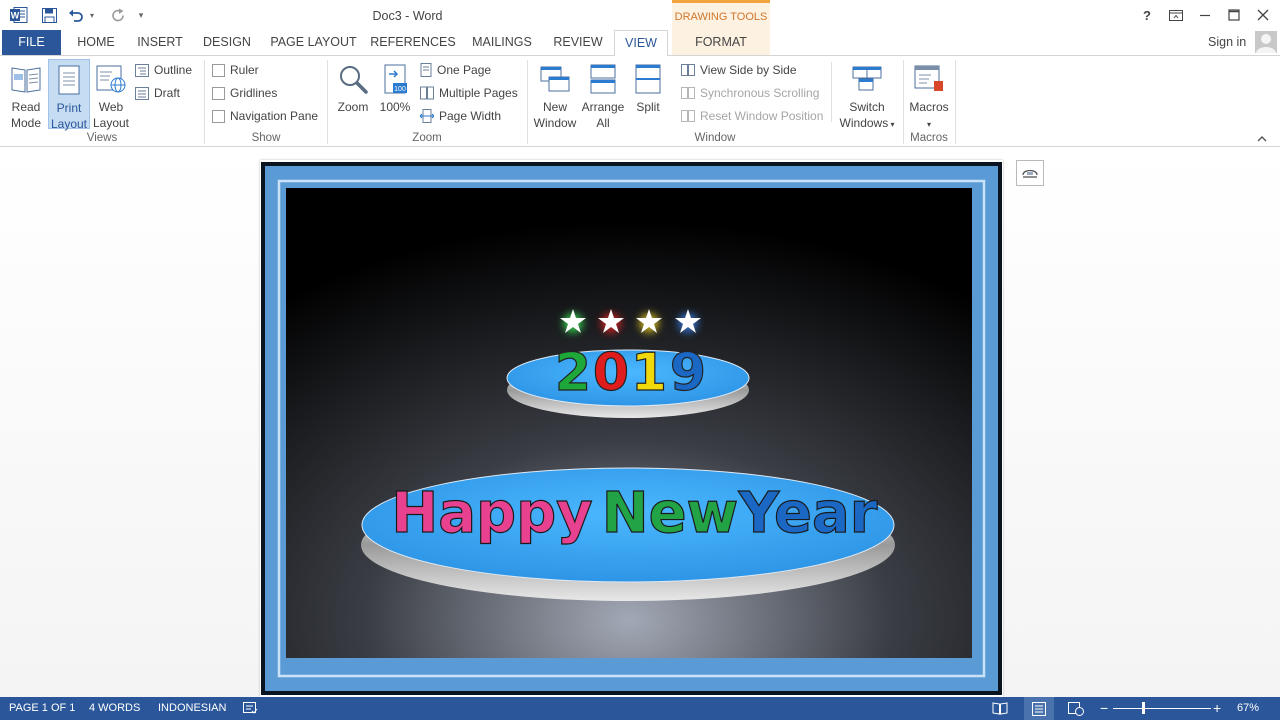 This screenshot has width=1280, height=720. Describe the element at coordinates (929, 81) in the screenshot. I see `macros-icon` at that location.